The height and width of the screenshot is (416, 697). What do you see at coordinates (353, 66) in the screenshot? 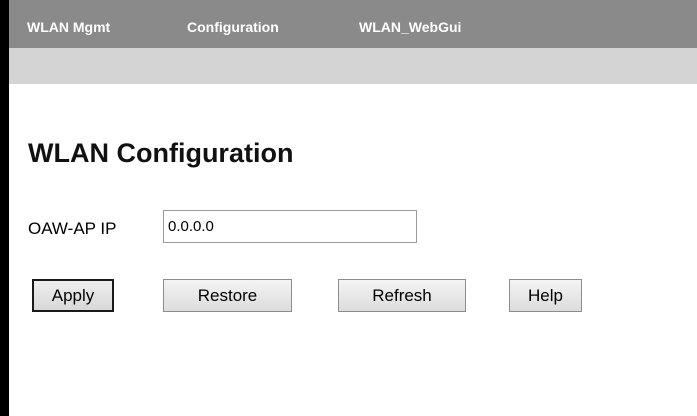
I see `sub-navigation-bar` at bounding box center [353, 66].